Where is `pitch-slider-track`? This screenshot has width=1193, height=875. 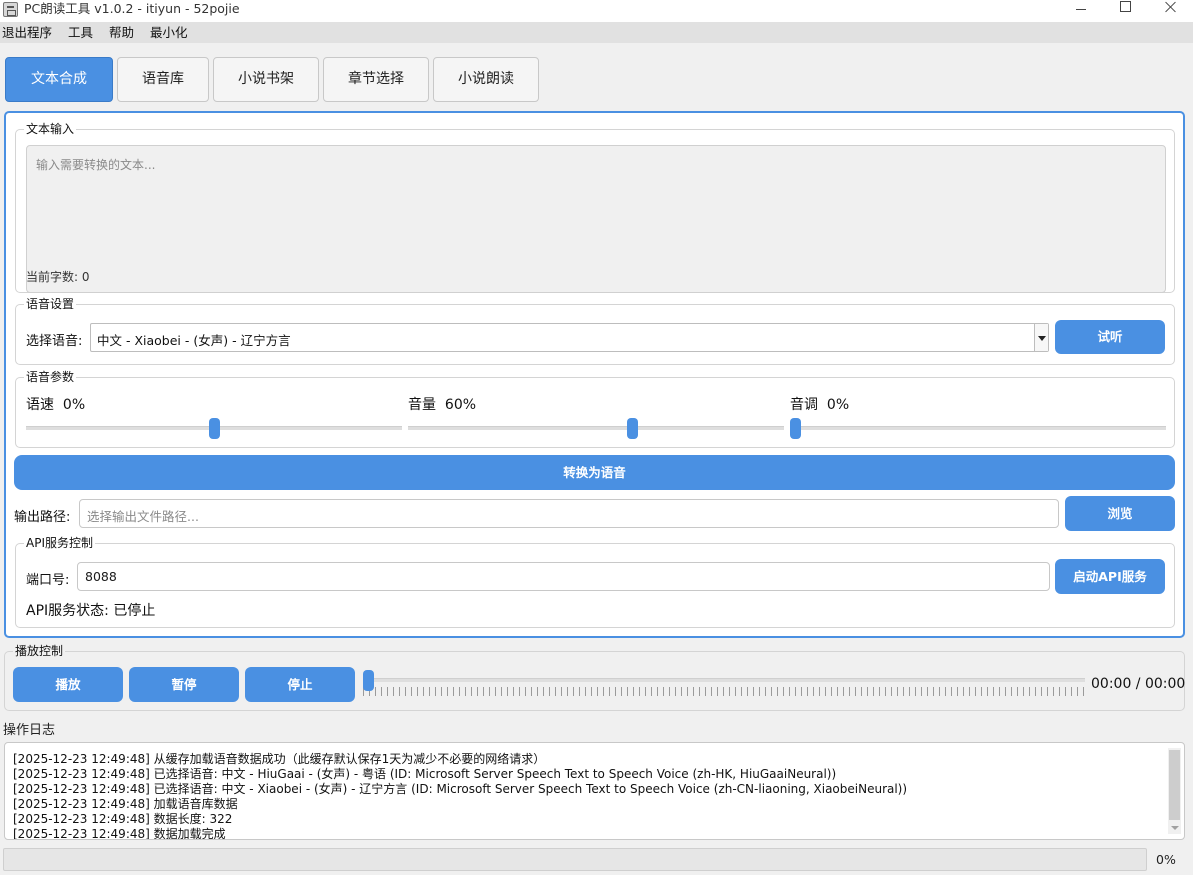
pitch-slider-track is located at coordinates (978, 428).